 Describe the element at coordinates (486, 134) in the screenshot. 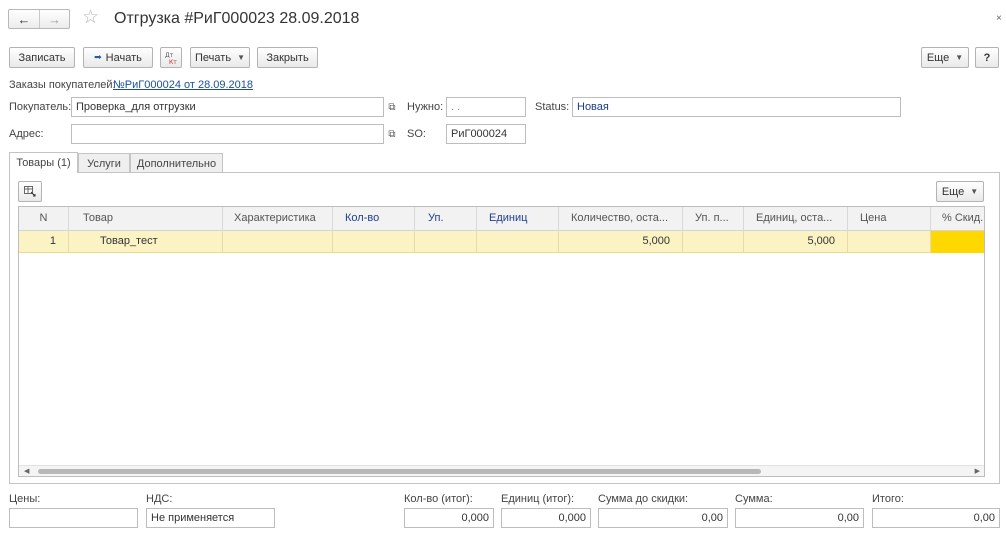

I see `so-field: РиГ000024` at that location.